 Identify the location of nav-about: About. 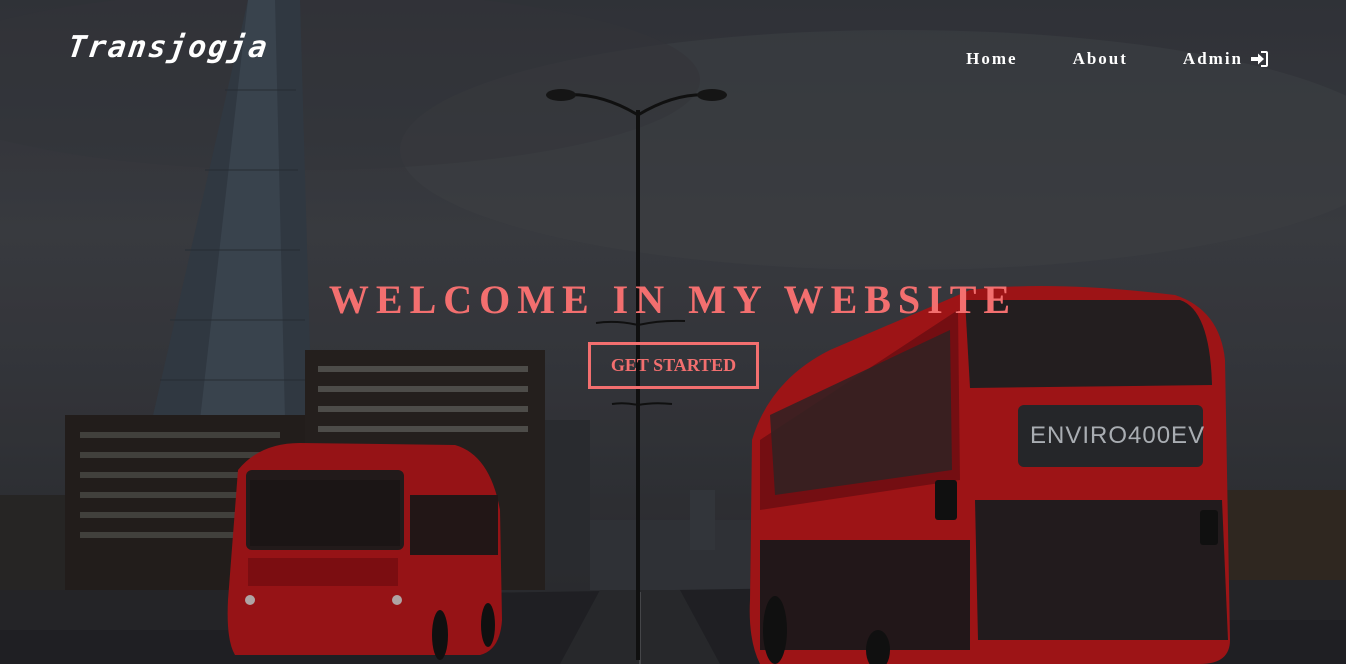
(1100, 59).